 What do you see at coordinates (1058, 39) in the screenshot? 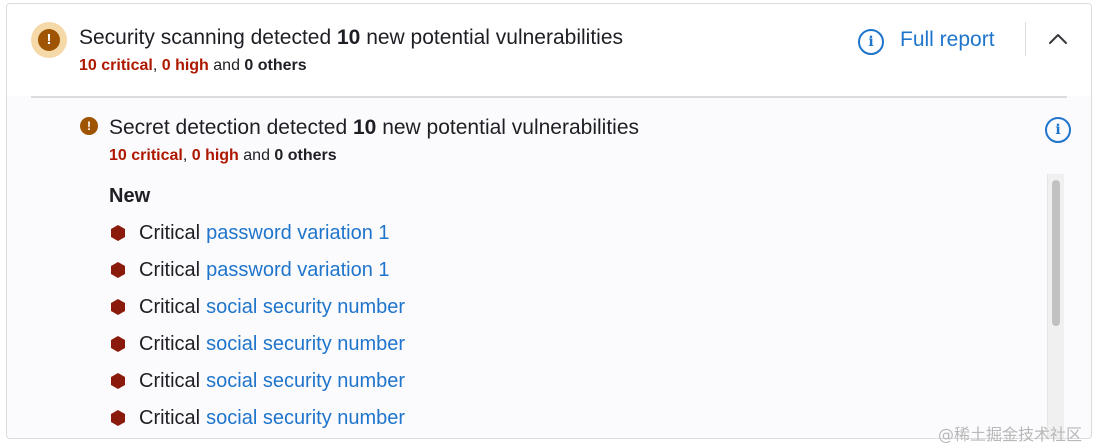
I see `chevron-up-icon` at bounding box center [1058, 39].